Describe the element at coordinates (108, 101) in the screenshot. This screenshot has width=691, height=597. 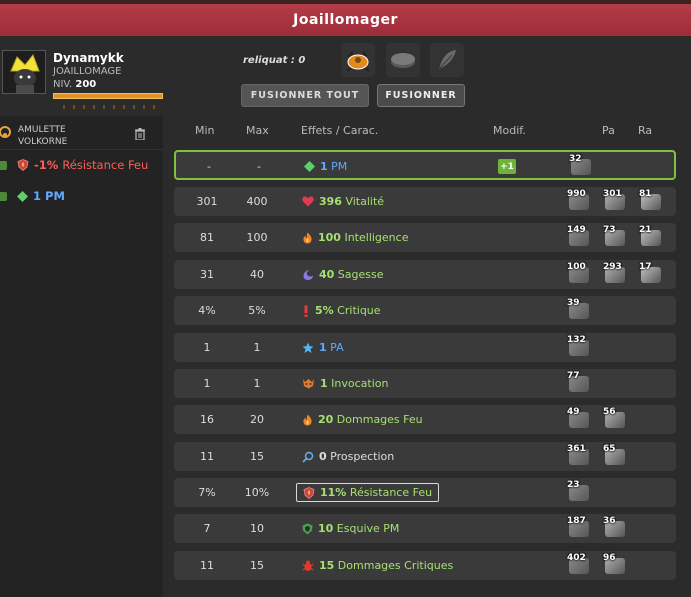
I see `xp-bar` at that location.